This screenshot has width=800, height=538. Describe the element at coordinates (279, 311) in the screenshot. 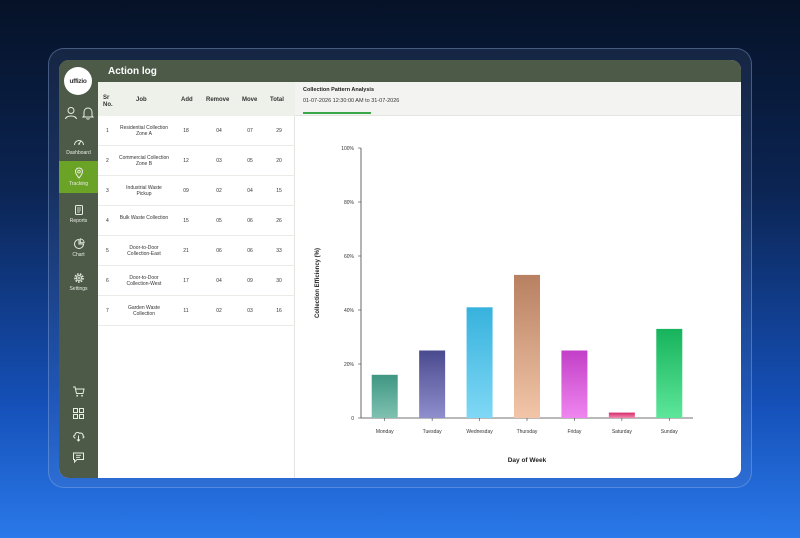

I see `cell-total: 16` at that location.